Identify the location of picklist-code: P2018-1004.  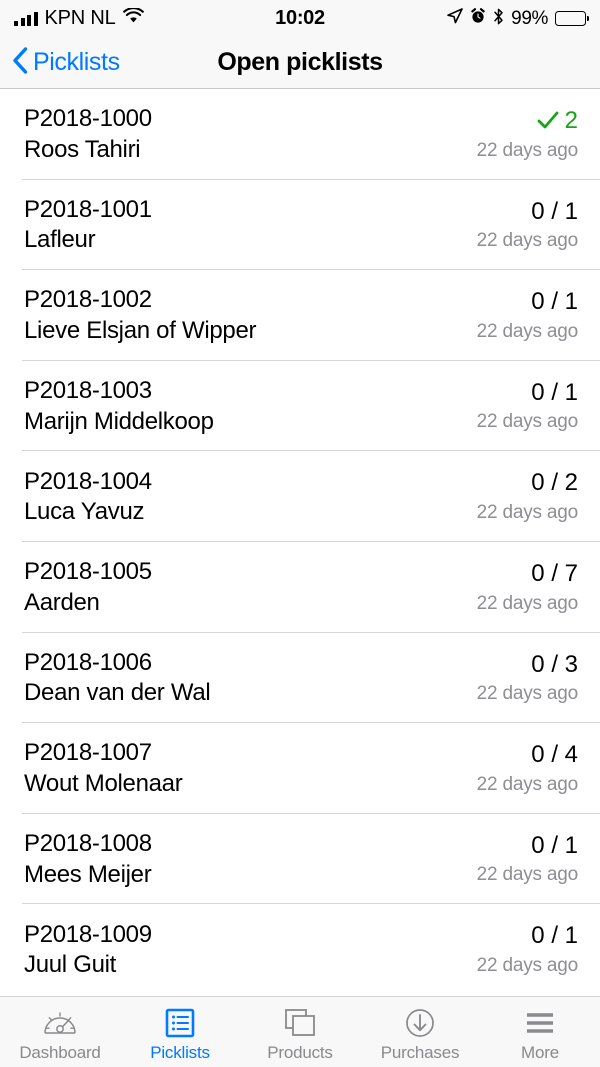
(88, 481).